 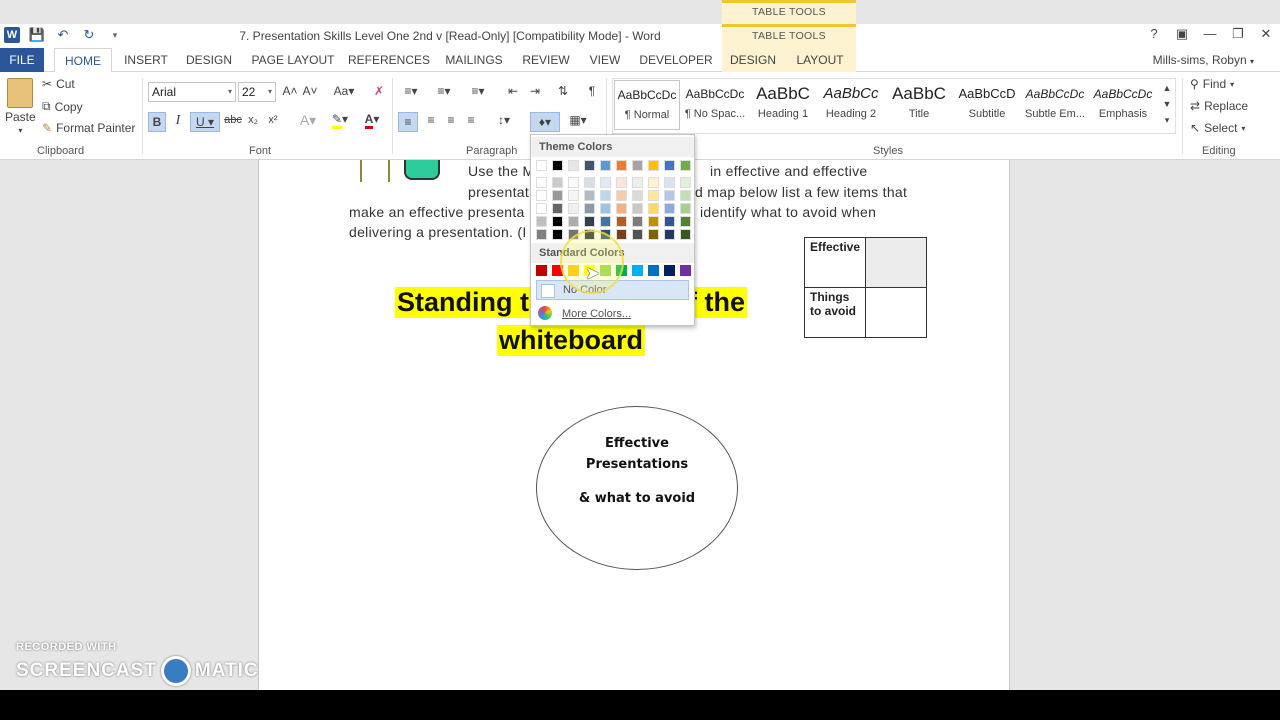 What do you see at coordinates (896, 312) in the screenshot?
I see `table-cell` at bounding box center [896, 312].